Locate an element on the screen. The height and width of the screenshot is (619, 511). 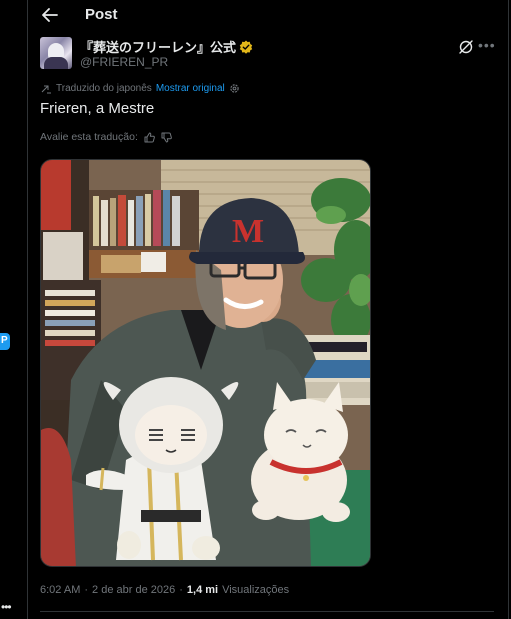
column-divider-right is located at coordinates (508, 309).